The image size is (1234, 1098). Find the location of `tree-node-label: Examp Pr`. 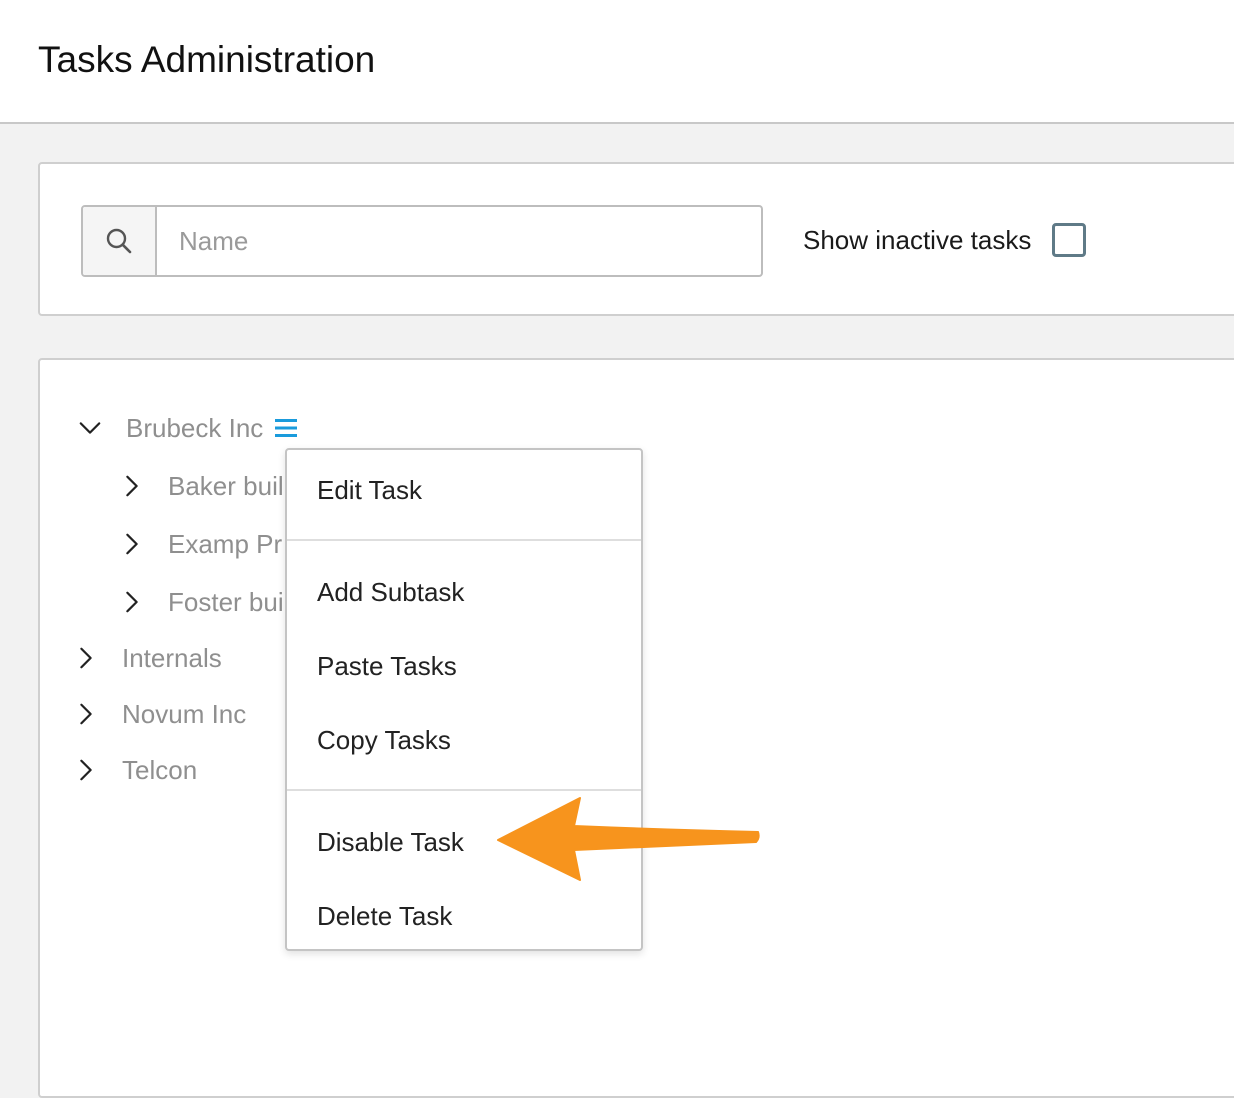

tree-node-label: Examp Pr is located at coordinates (225, 544).